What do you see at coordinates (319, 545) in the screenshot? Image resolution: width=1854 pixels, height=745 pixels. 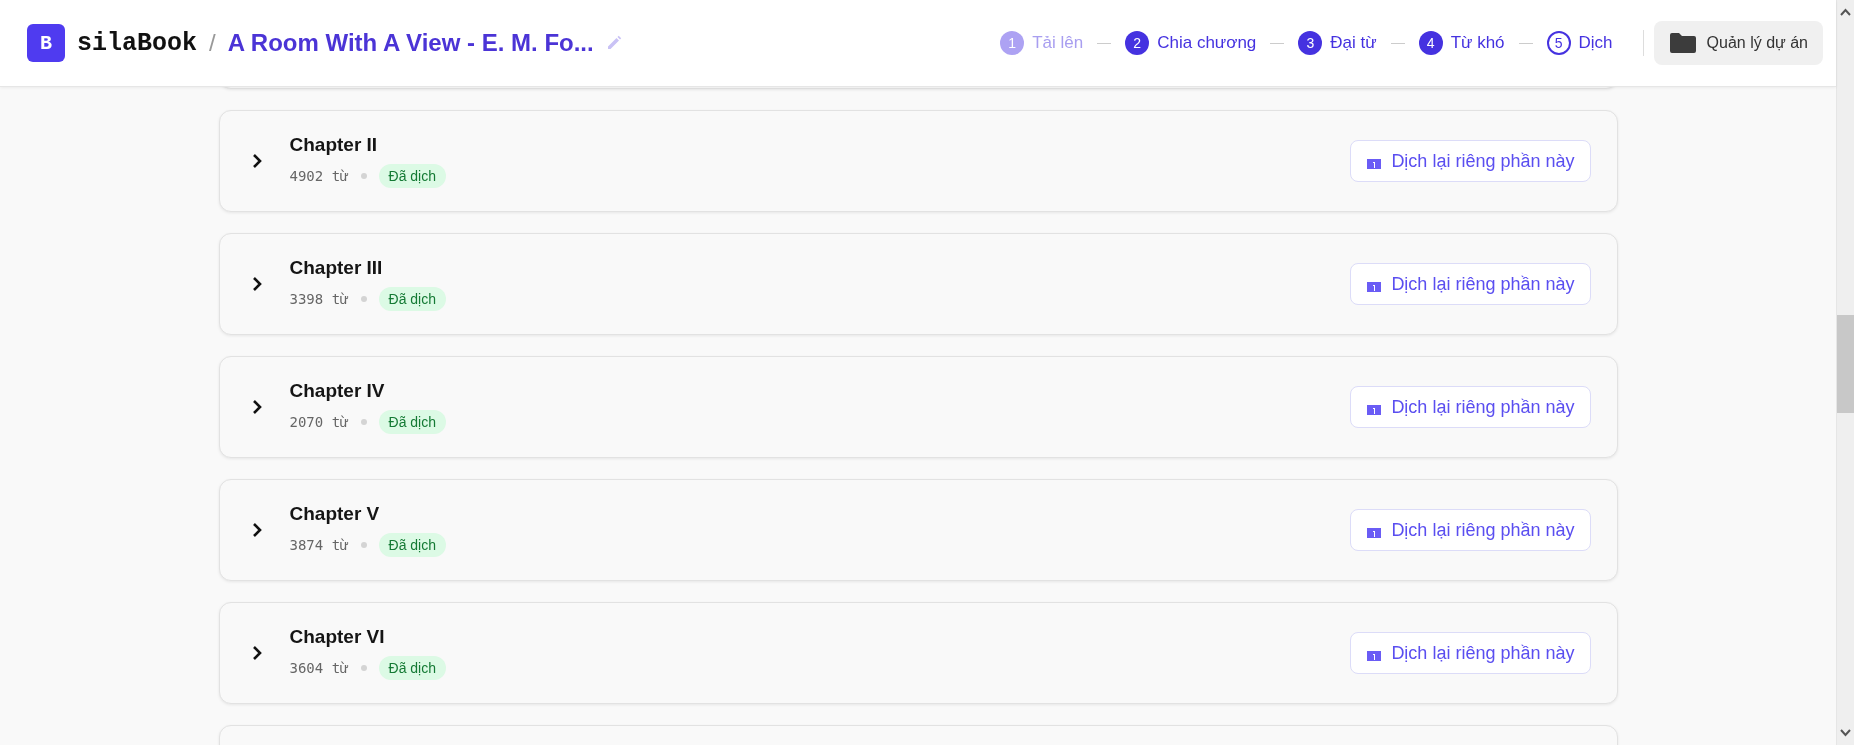 I see `word-count: 3874 từ` at bounding box center [319, 545].